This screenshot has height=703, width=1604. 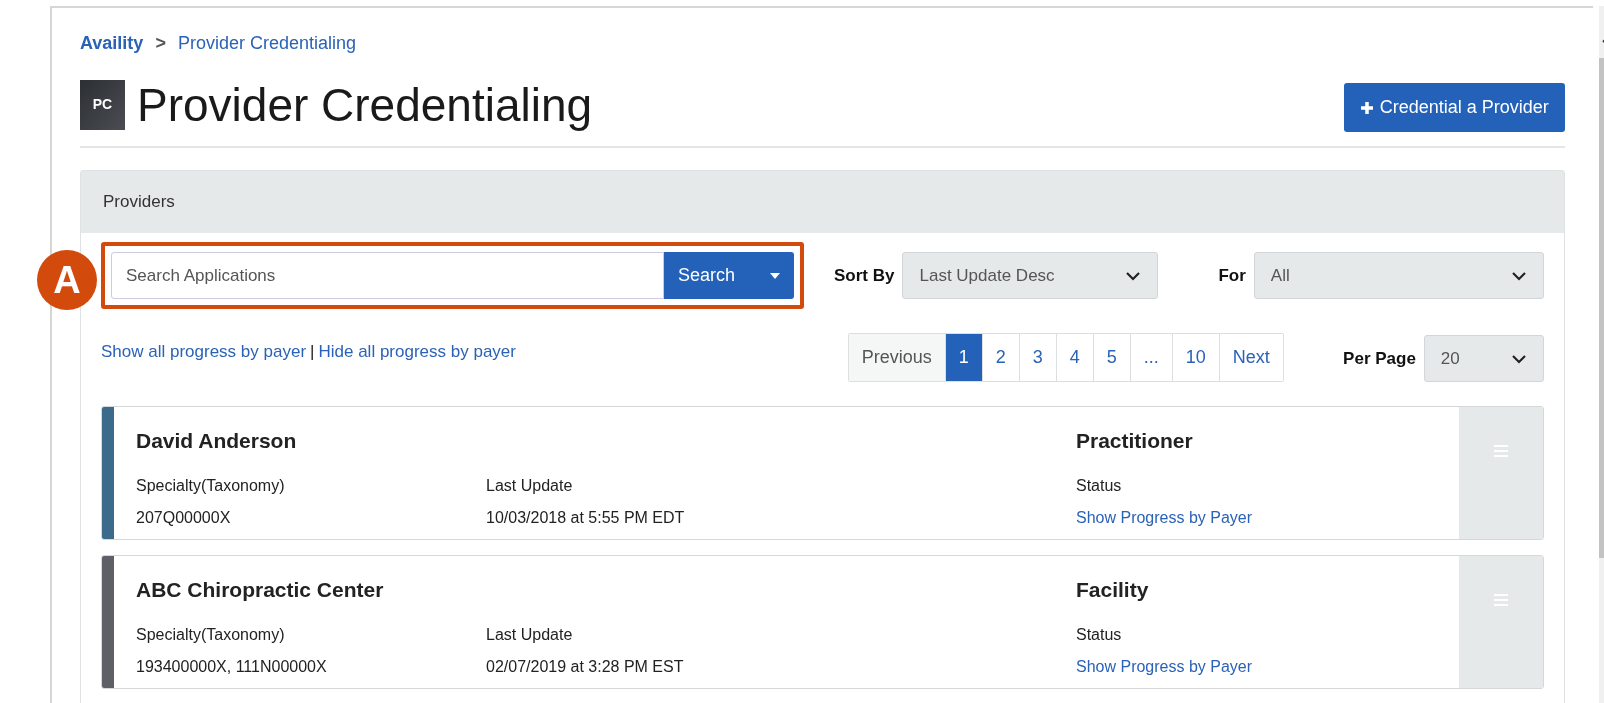 What do you see at coordinates (585, 667) in the screenshot?
I see `update-value: 02/07/2019 at 3:28 PM EST` at bounding box center [585, 667].